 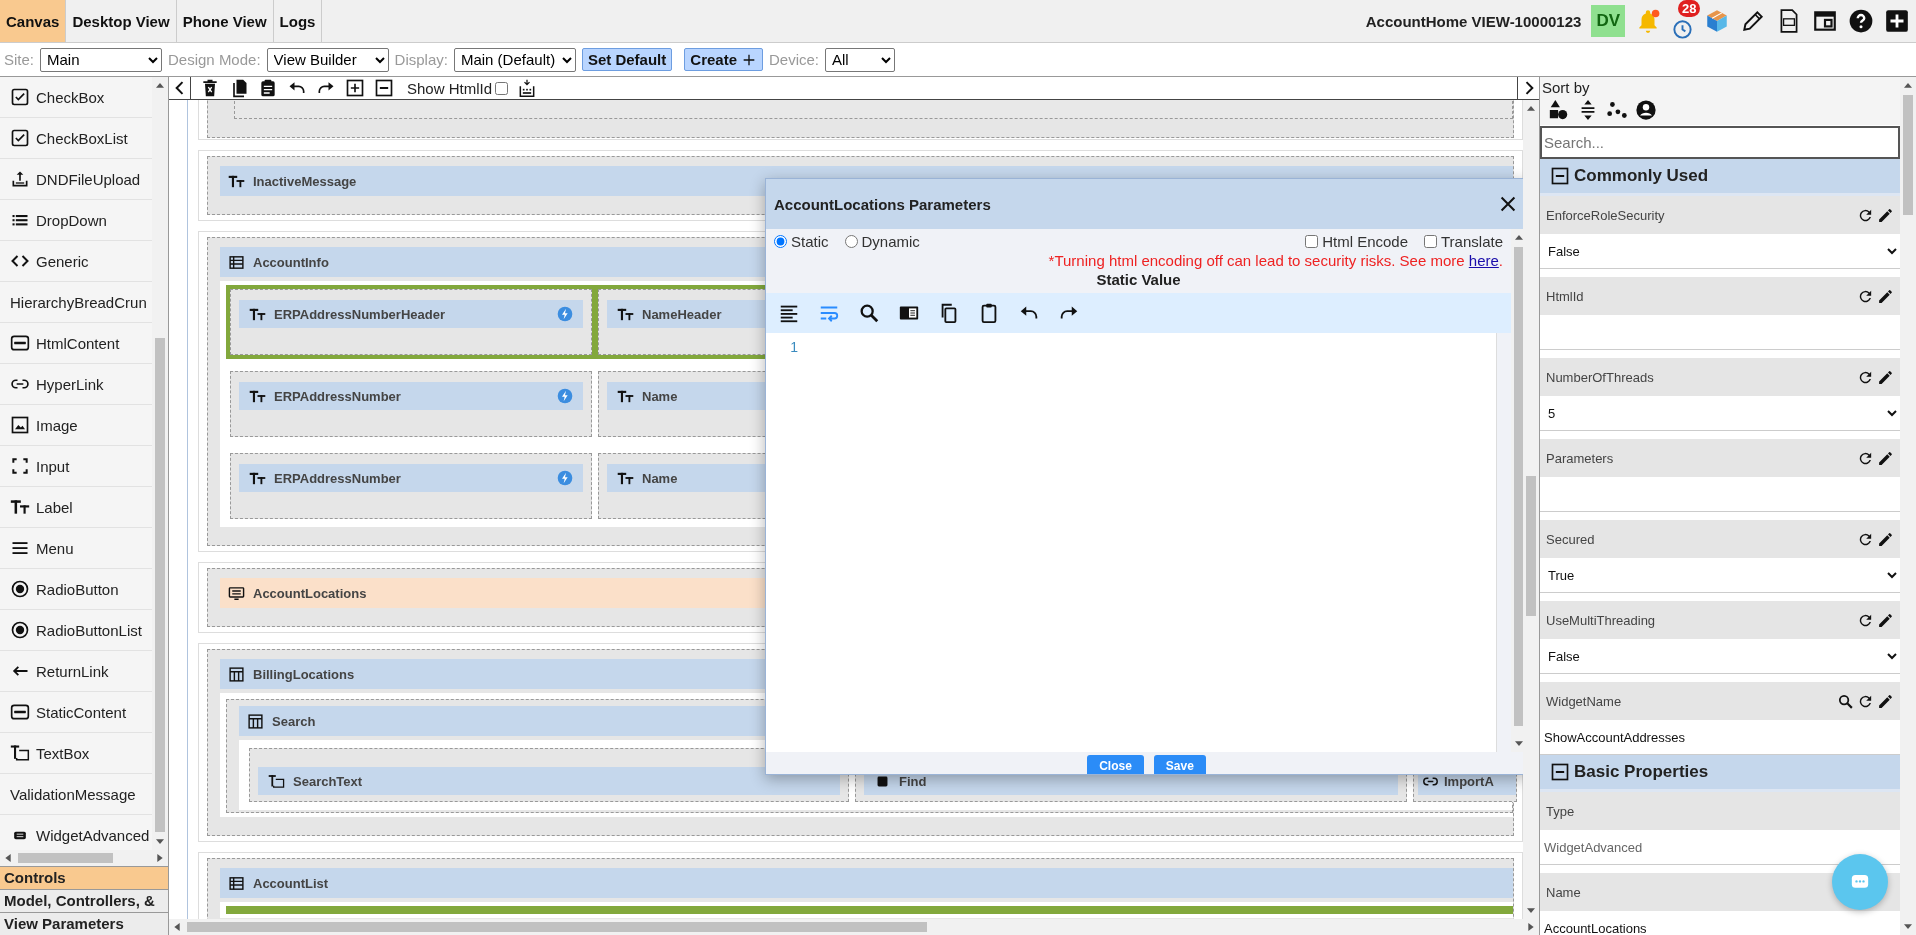 What do you see at coordinates (794, 347) in the screenshot?
I see `line-number: 1` at bounding box center [794, 347].